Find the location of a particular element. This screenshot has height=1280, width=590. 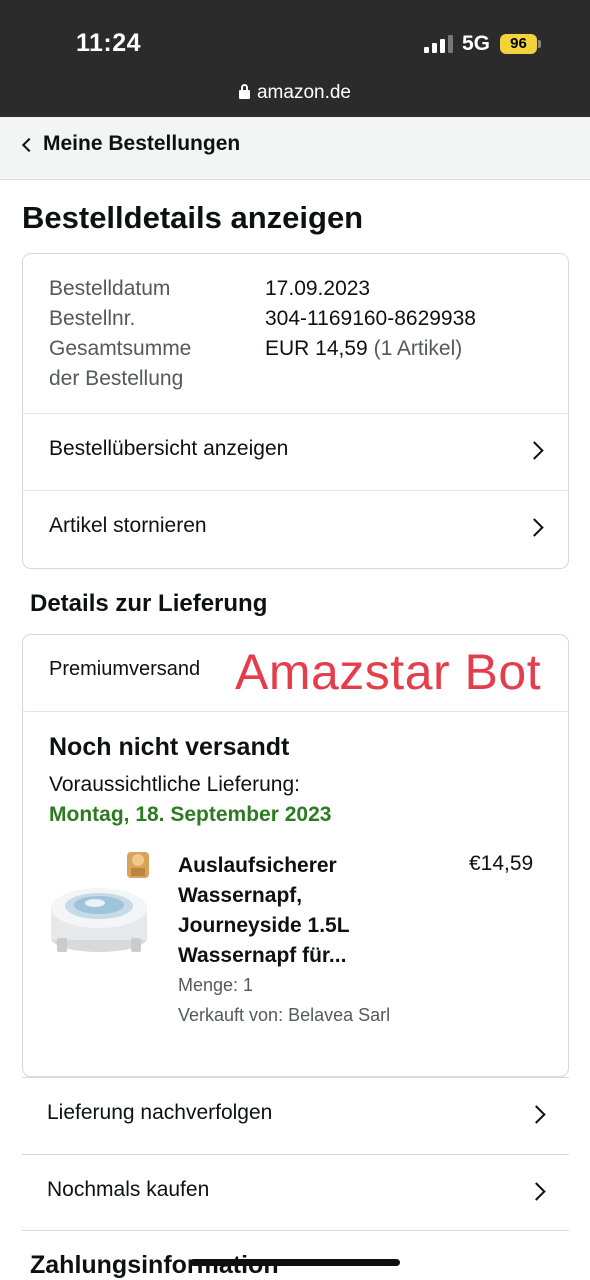

cancel-items-label: Artikel stornieren is located at coordinates (128, 525).